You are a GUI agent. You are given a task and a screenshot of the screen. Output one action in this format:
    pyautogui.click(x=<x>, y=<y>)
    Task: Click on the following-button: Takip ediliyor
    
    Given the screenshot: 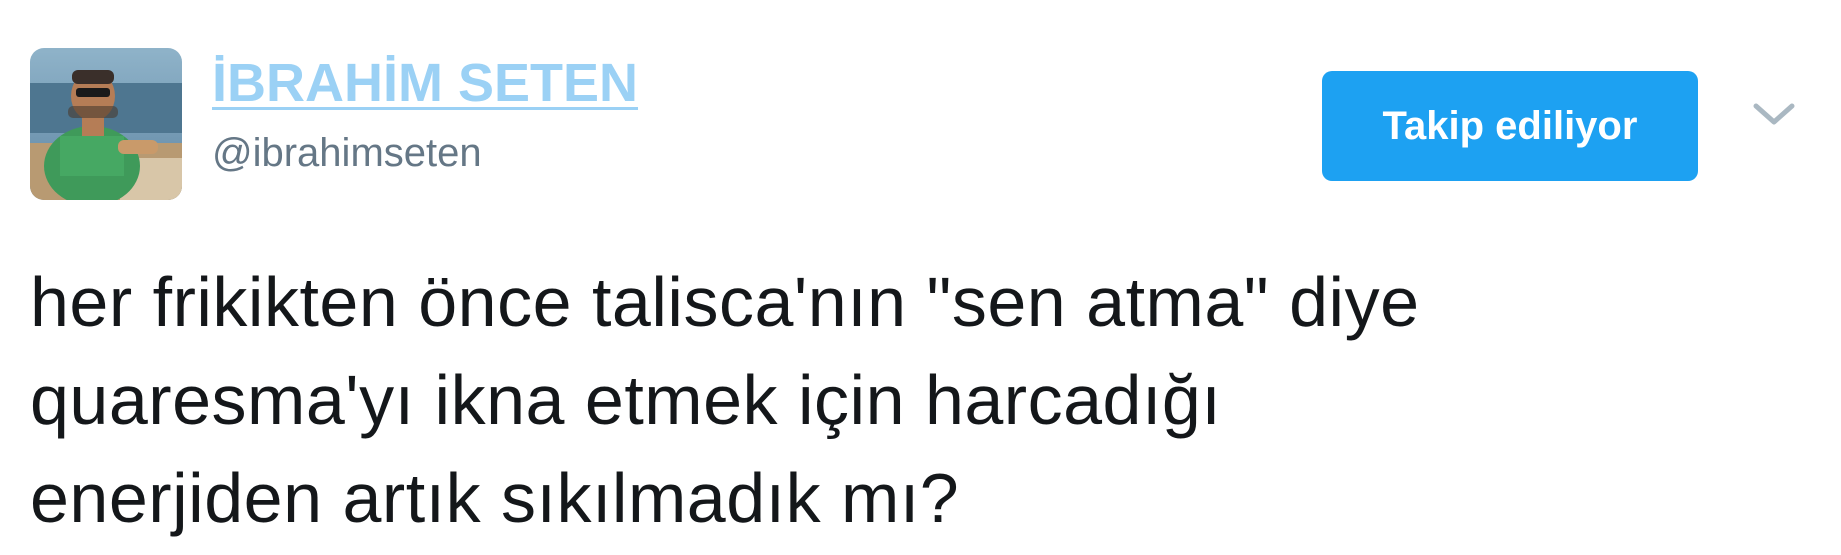 What is the action you would take?
    pyautogui.click(x=1510, y=126)
    